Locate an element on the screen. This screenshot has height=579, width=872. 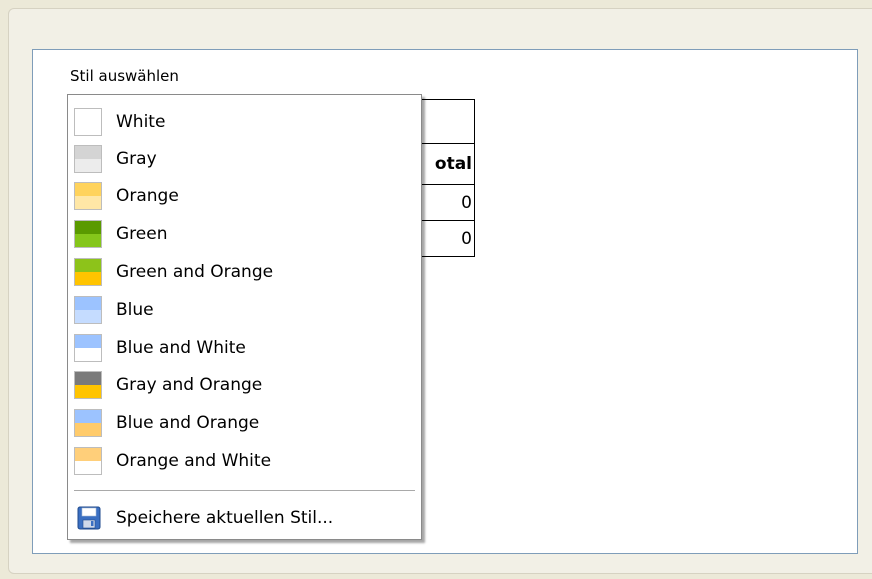
menu-item-blue-and-white: Blue and White is located at coordinates (244, 348).